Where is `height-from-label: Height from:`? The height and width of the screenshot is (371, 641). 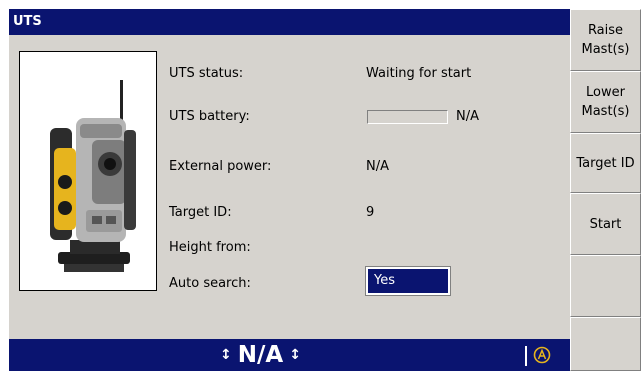
height-from-label: Height from: is located at coordinates (210, 247).